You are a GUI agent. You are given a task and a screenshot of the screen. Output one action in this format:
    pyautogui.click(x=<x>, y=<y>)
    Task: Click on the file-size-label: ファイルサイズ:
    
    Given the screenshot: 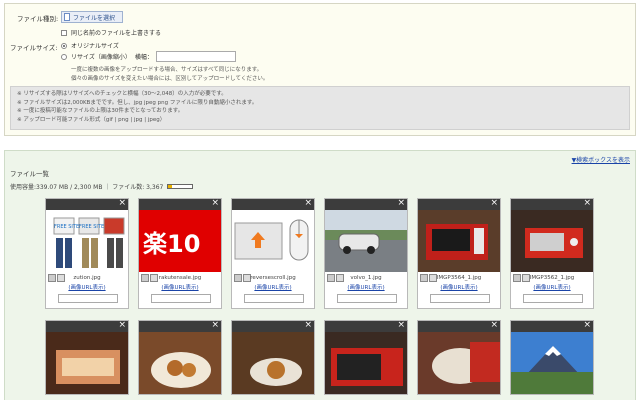 What is the action you would take?
    pyautogui.click(x=34, y=48)
    